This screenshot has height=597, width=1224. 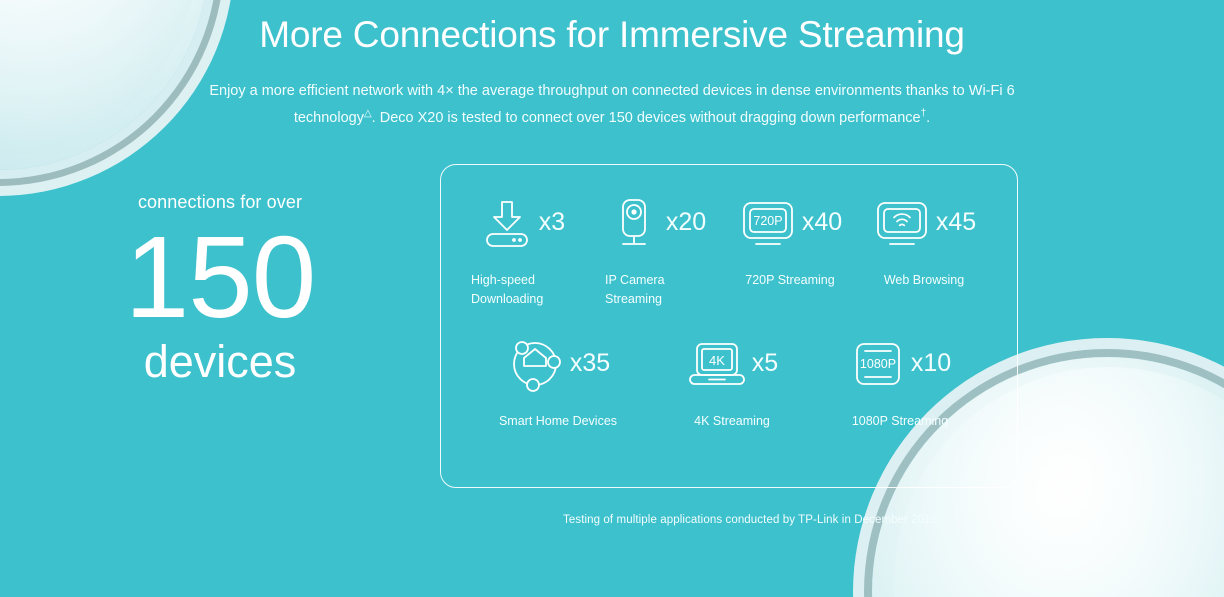 What do you see at coordinates (590, 363) in the screenshot?
I see `multiplier-value: x35` at bounding box center [590, 363].